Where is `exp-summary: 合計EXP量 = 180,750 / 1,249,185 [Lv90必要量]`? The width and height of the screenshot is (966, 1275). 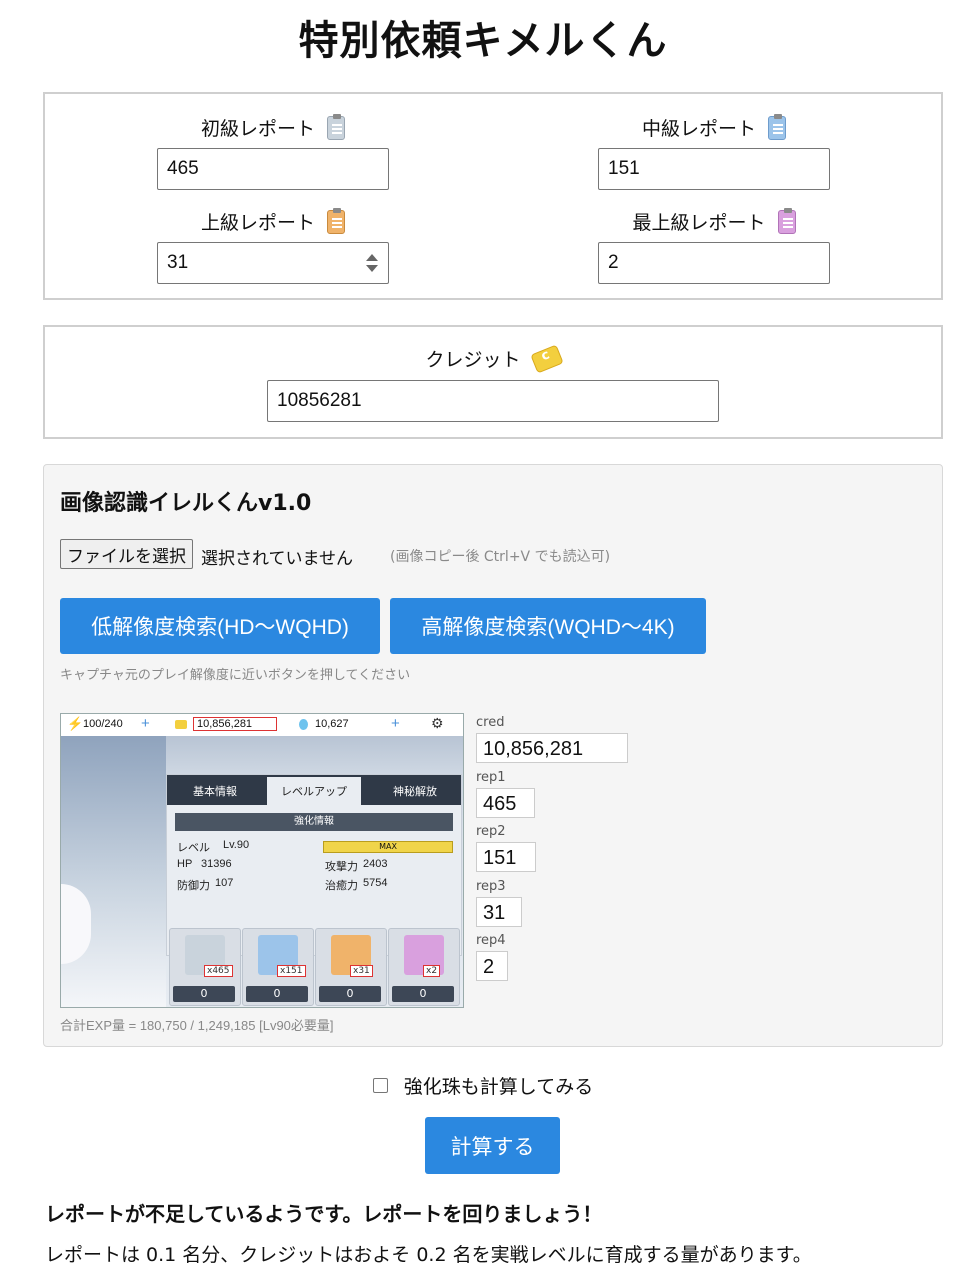
exp-summary: 合計EXP量 = 180,750 / 1,249,185 [Lv90必要量] is located at coordinates (197, 1025).